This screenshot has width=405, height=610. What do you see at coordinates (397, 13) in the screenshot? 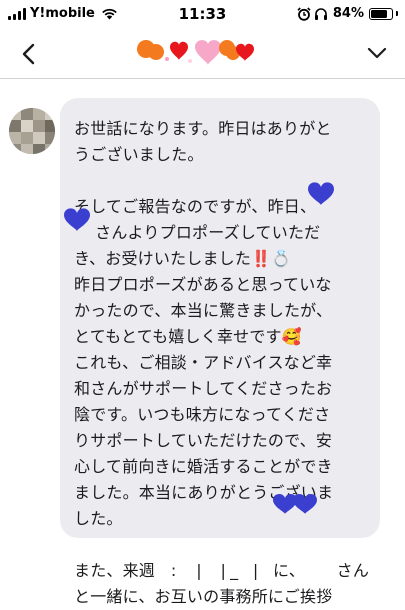
I see `battery-tip` at bounding box center [397, 13].